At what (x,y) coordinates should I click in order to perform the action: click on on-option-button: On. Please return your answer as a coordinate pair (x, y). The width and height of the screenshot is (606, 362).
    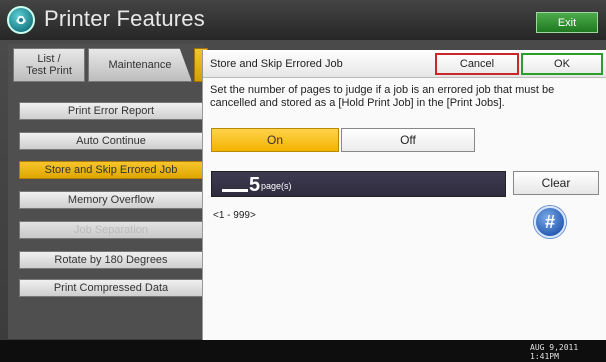
    Looking at the image, I should click on (275, 140).